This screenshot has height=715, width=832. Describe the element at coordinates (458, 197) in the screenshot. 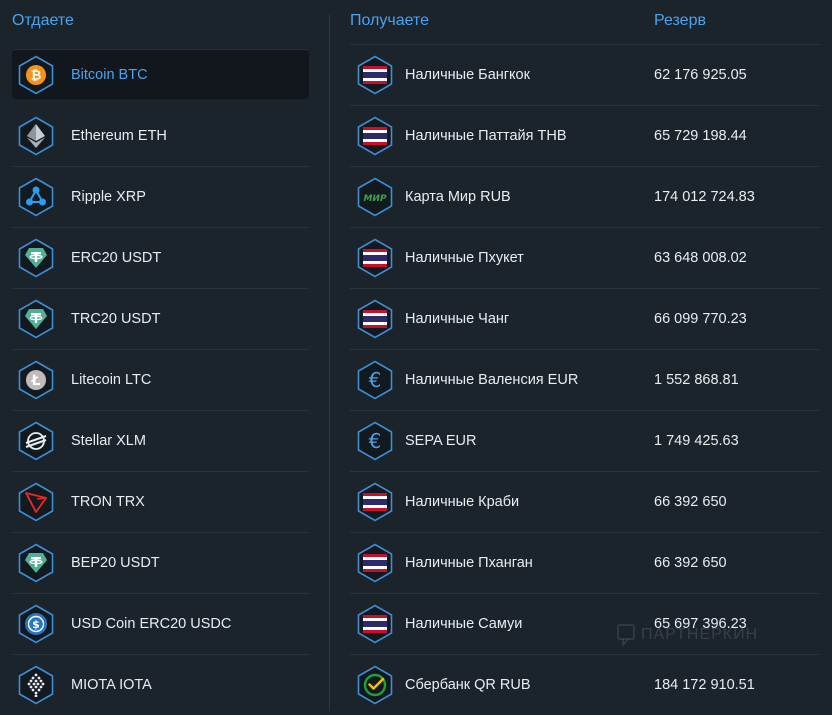

I see `get-item-label: Карта Мир RUB` at that location.